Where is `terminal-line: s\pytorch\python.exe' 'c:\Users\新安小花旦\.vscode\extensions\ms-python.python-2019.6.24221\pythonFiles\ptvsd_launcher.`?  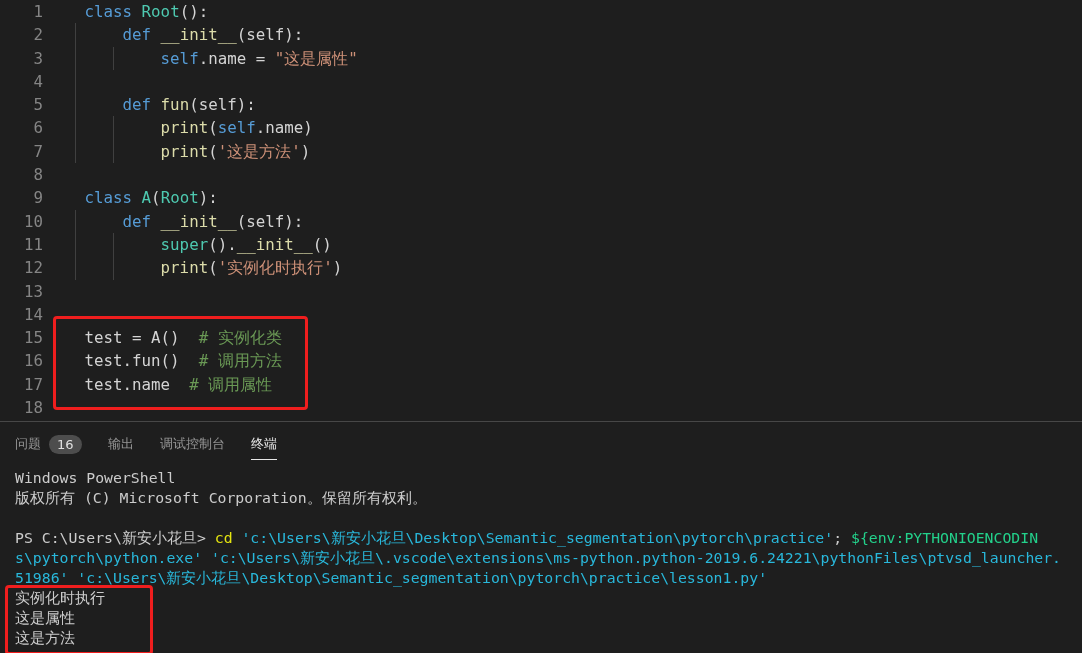 terminal-line: s\pytorch\python.exe' 'c:\Users\新安小花旦\.vscode\extensions\ms-python.python-2019.6.24221\pythonFiles\ptvsd_launcher. is located at coordinates (538, 558).